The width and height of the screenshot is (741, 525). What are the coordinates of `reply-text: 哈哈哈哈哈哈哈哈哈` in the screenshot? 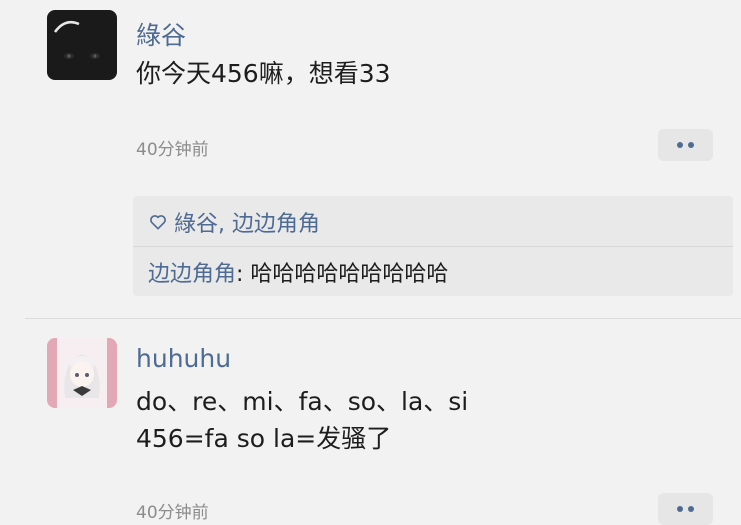 It's located at (349, 274).